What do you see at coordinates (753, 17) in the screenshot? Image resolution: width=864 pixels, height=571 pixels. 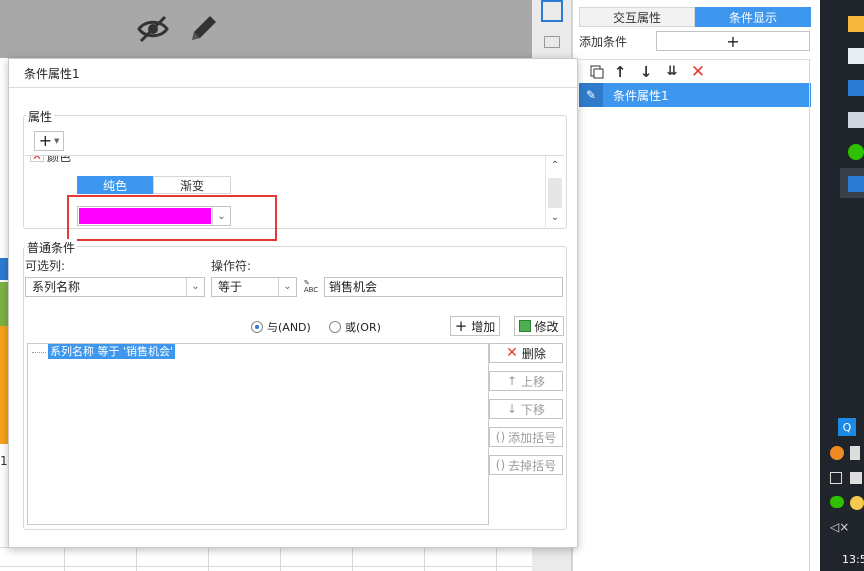 I see `tab-condition-display: 条件显示` at bounding box center [753, 17].